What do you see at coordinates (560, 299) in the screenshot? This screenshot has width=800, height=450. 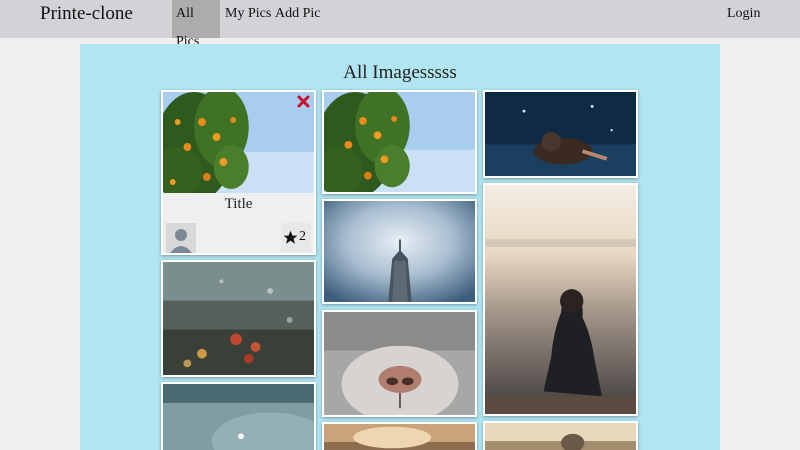 I see `woman-overlooking-city-image` at bounding box center [560, 299].